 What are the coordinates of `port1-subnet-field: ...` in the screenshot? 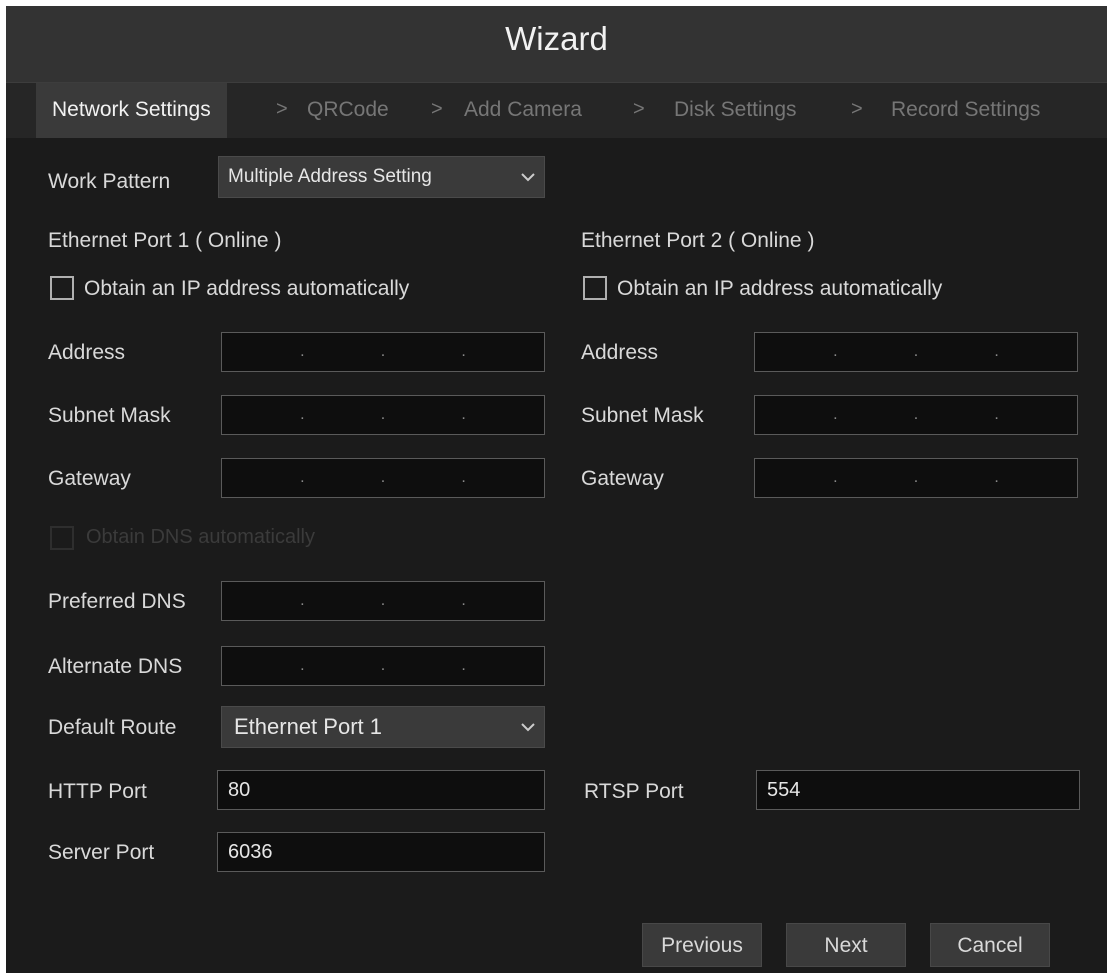 It's located at (383, 415).